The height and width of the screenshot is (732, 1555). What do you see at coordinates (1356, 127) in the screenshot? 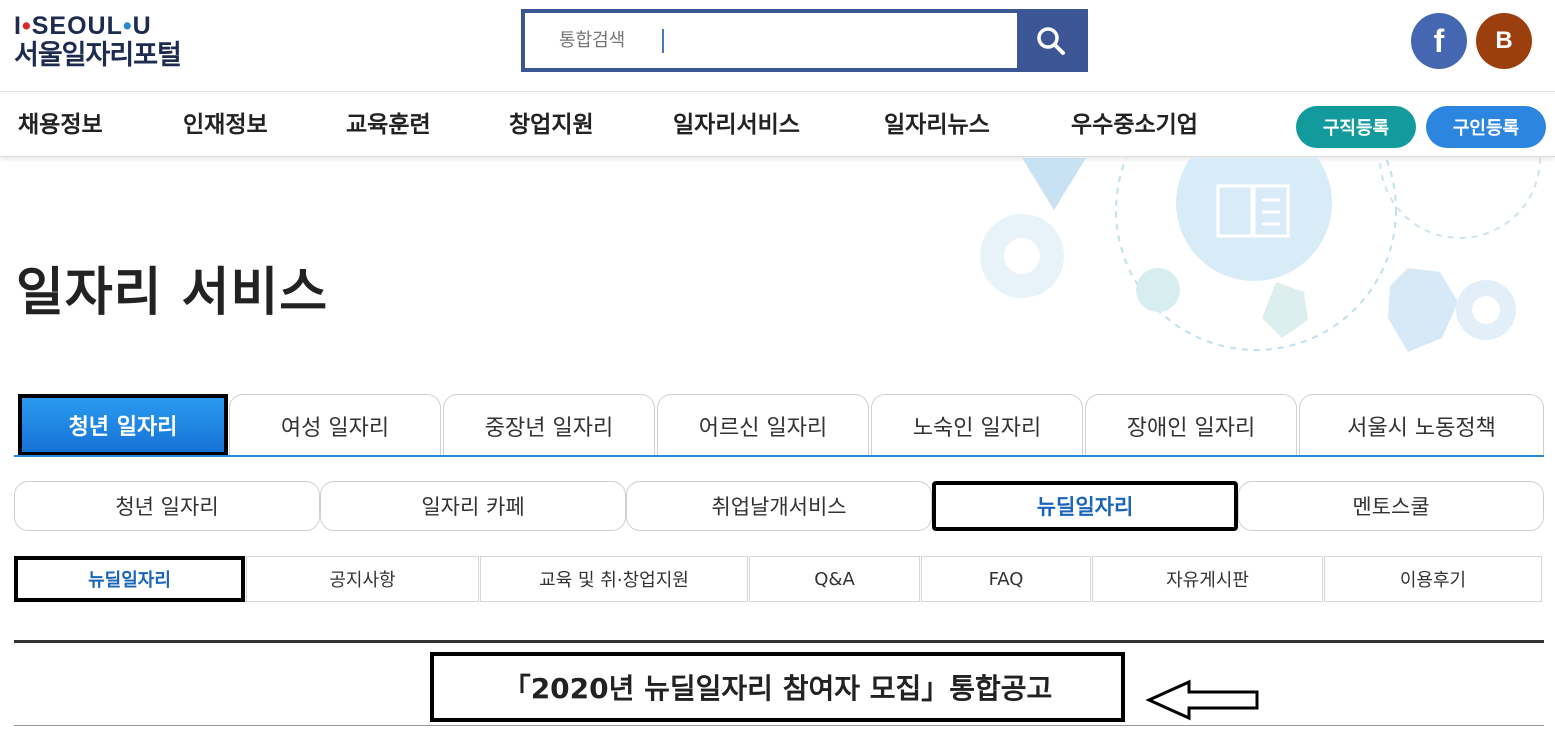
I see `job-seek-register-button: 구직등록` at bounding box center [1356, 127].